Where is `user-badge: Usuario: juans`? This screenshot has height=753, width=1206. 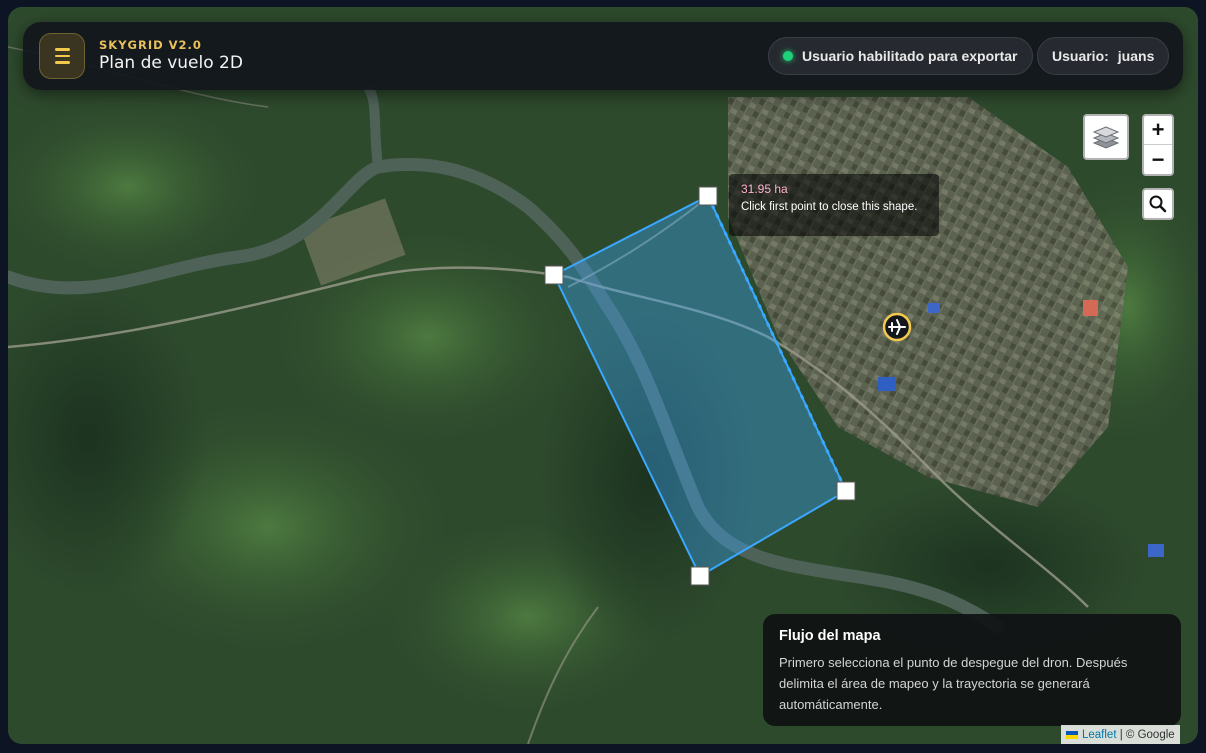 user-badge: Usuario: juans is located at coordinates (1103, 56).